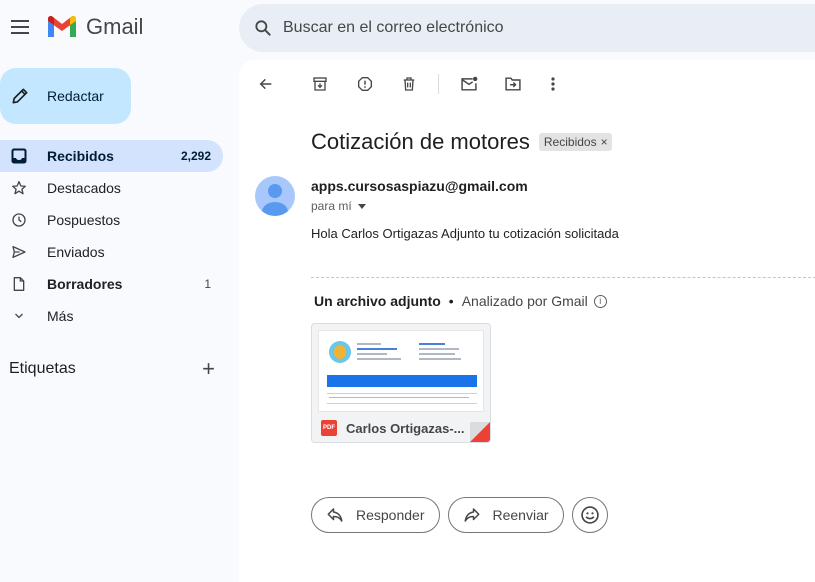  Describe the element at coordinates (570, 142) in the screenshot. I see `label-chip-text: Recibidos` at that location.